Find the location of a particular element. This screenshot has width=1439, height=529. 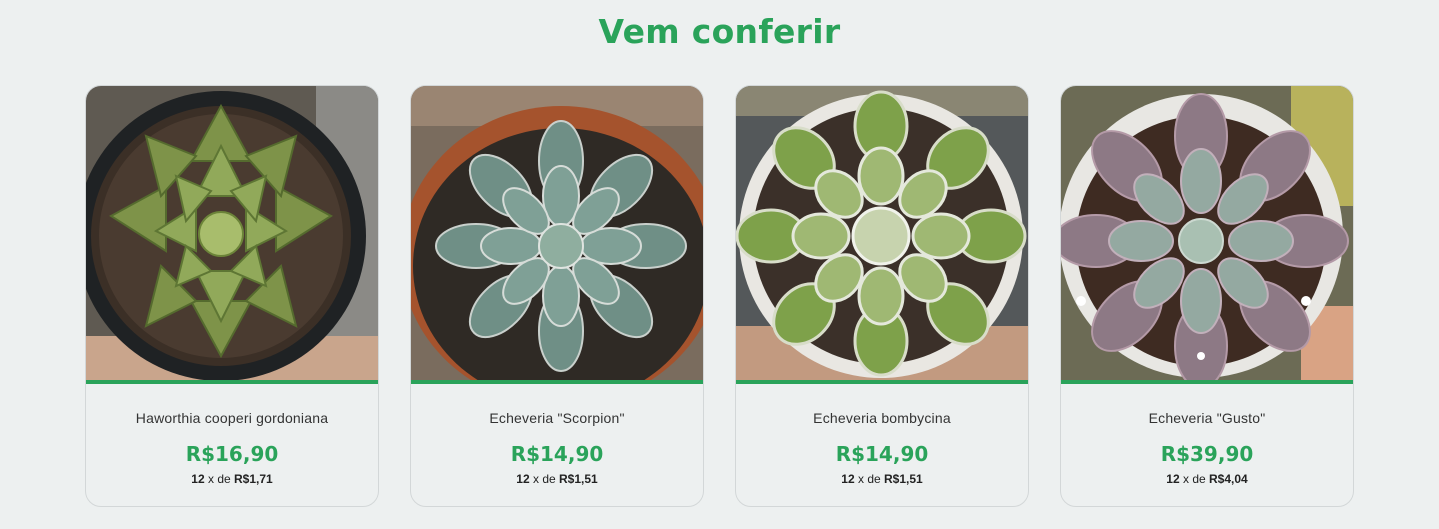

product-price: R$16,90 is located at coordinates (232, 454).